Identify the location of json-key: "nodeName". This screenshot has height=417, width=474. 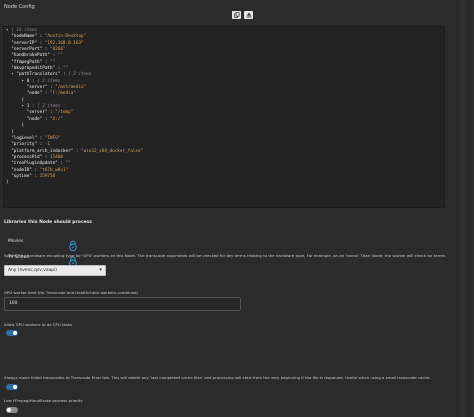
(24, 37).